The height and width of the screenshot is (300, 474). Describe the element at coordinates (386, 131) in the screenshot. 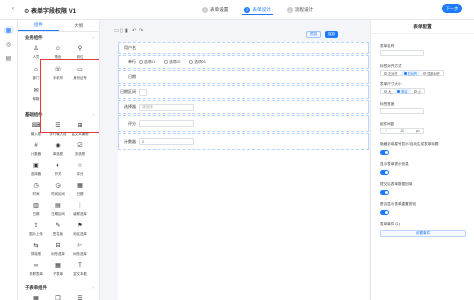

I see `minus-icon: −` at that location.